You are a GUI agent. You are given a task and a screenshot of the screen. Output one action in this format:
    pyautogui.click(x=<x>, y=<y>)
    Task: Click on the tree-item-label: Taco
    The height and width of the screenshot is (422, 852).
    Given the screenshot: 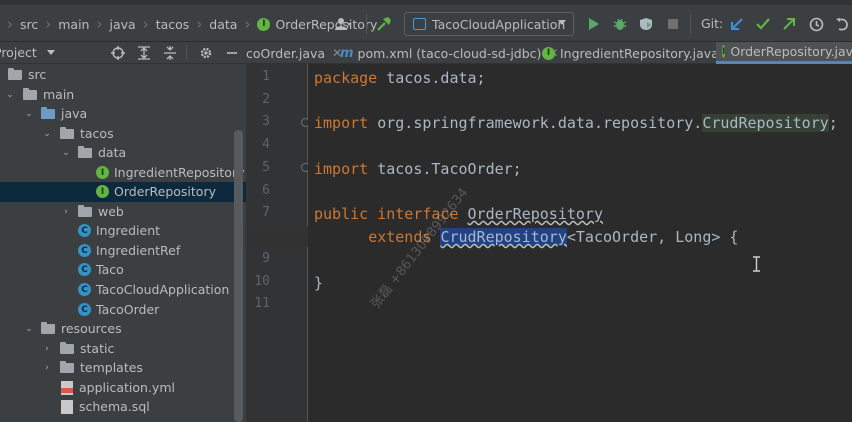 What is the action you would take?
    pyautogui.click(x=110, y=270)
    